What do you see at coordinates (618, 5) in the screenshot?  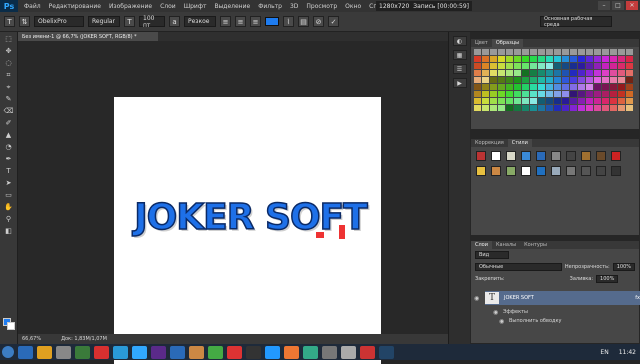 I see `maximize-icon: □` at bounding box center [618, 5].